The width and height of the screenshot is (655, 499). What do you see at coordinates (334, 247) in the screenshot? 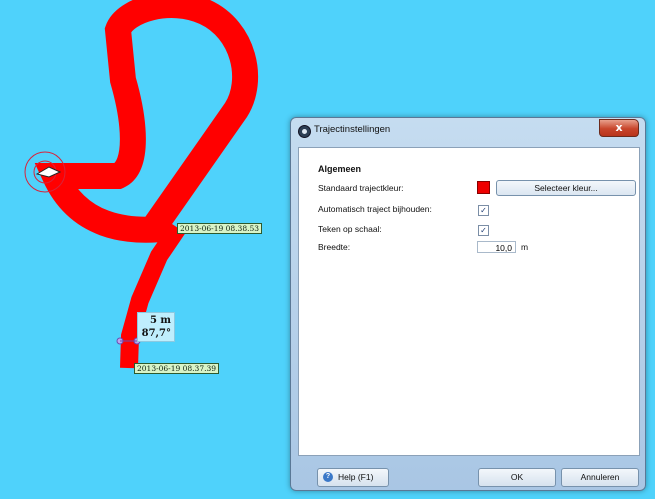
I see `width-label: Breedte:` at bounding box center [334, 247].